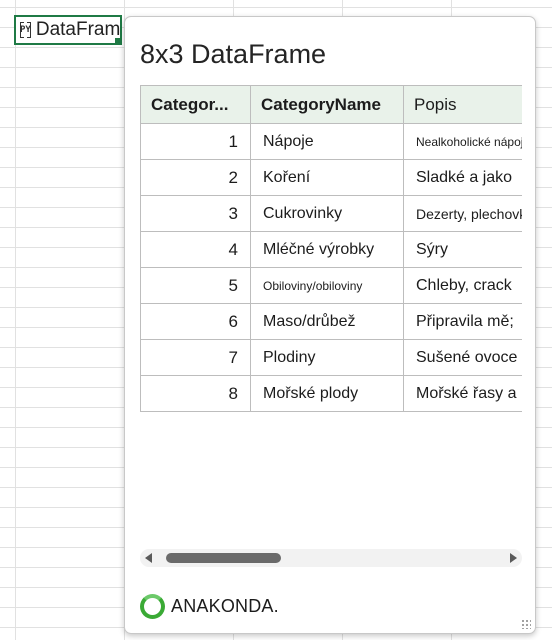 Image resolution: width=552 pixels, height=640 pixels. I want to click on scroll-right-arrow-icon, so click(513, 558).